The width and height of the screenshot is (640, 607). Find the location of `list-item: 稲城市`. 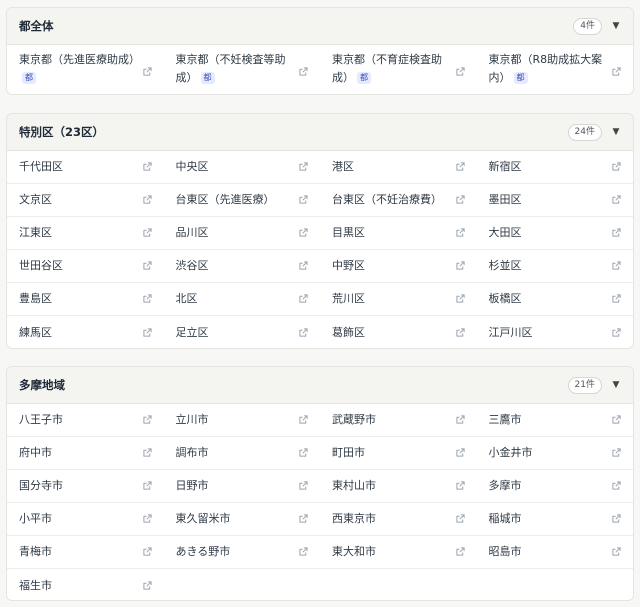

list-item: 稲城市 is located at coordinates (554, 519).